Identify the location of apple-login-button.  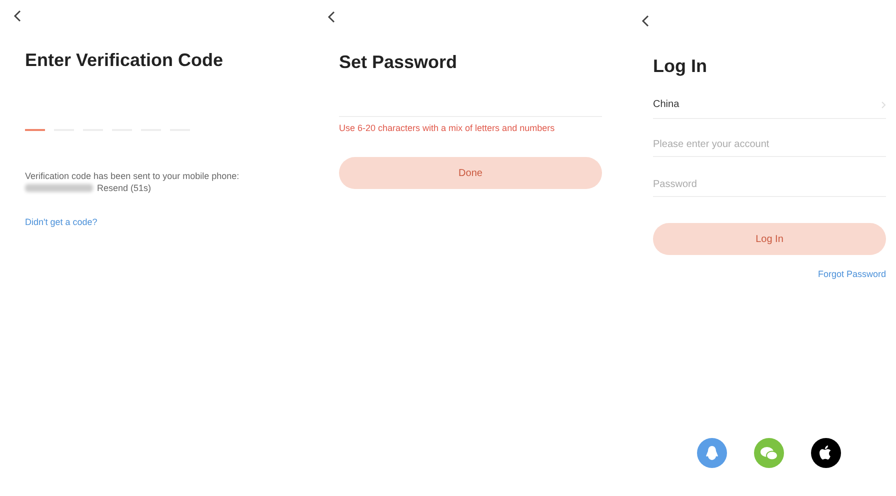
(826, 453).